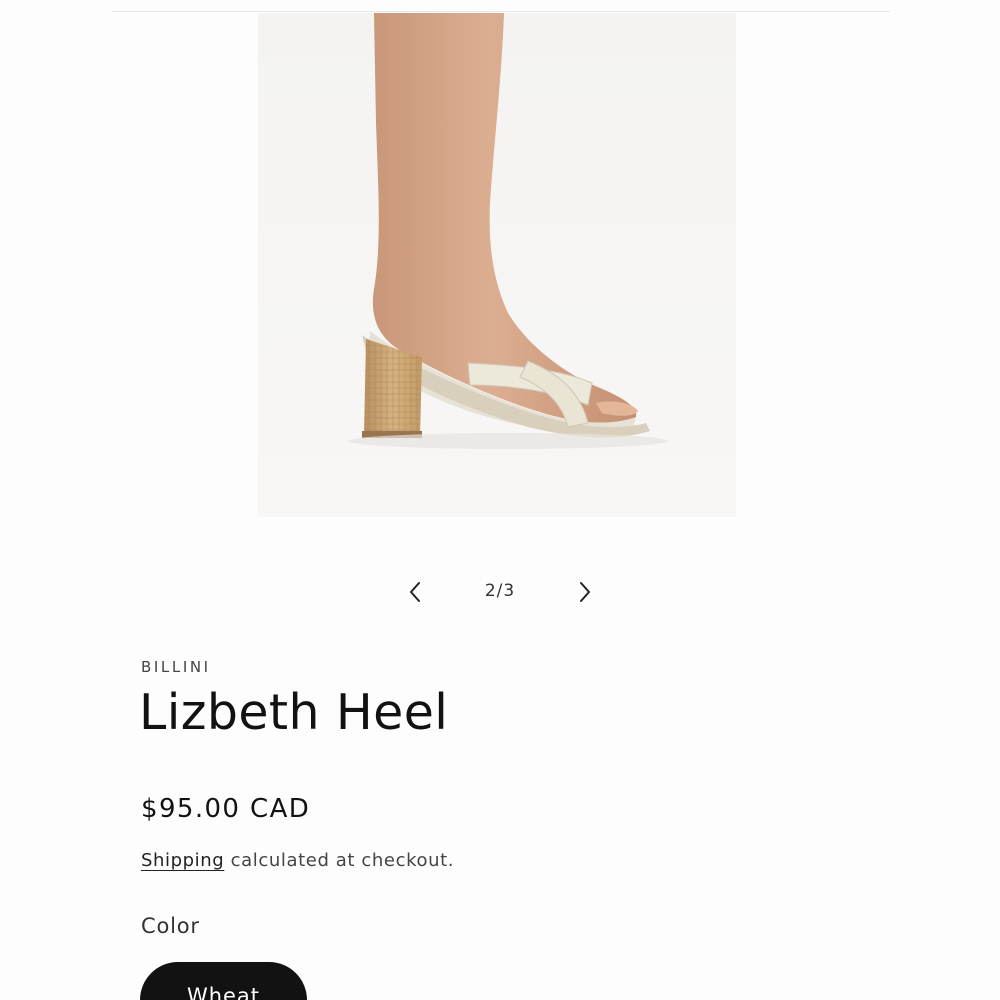 The width and height of the screenshot is (1000, 1000). What do you see at coordinates (226, 809) in the screenshot?
I see `product-price: $95.00 CAD` at bounding box center [226, 809].